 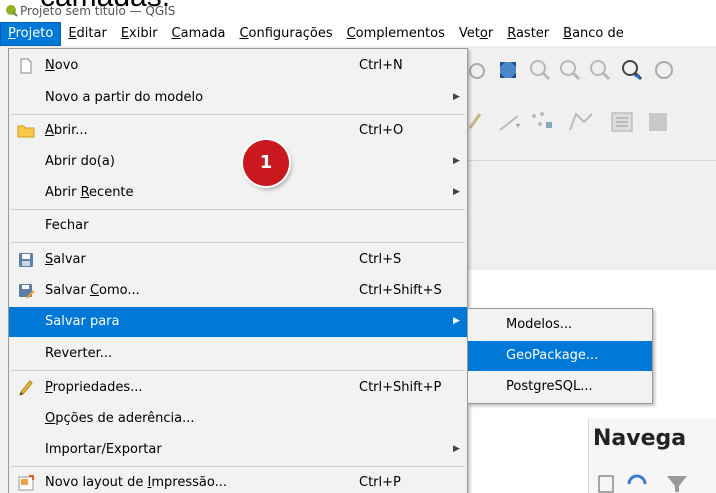 What do you see at coordinates (238, 162) in the screenshot?
I see `menu-item-abrir-do: Abrir do(a) ▶` at bounding box center [238, 162].